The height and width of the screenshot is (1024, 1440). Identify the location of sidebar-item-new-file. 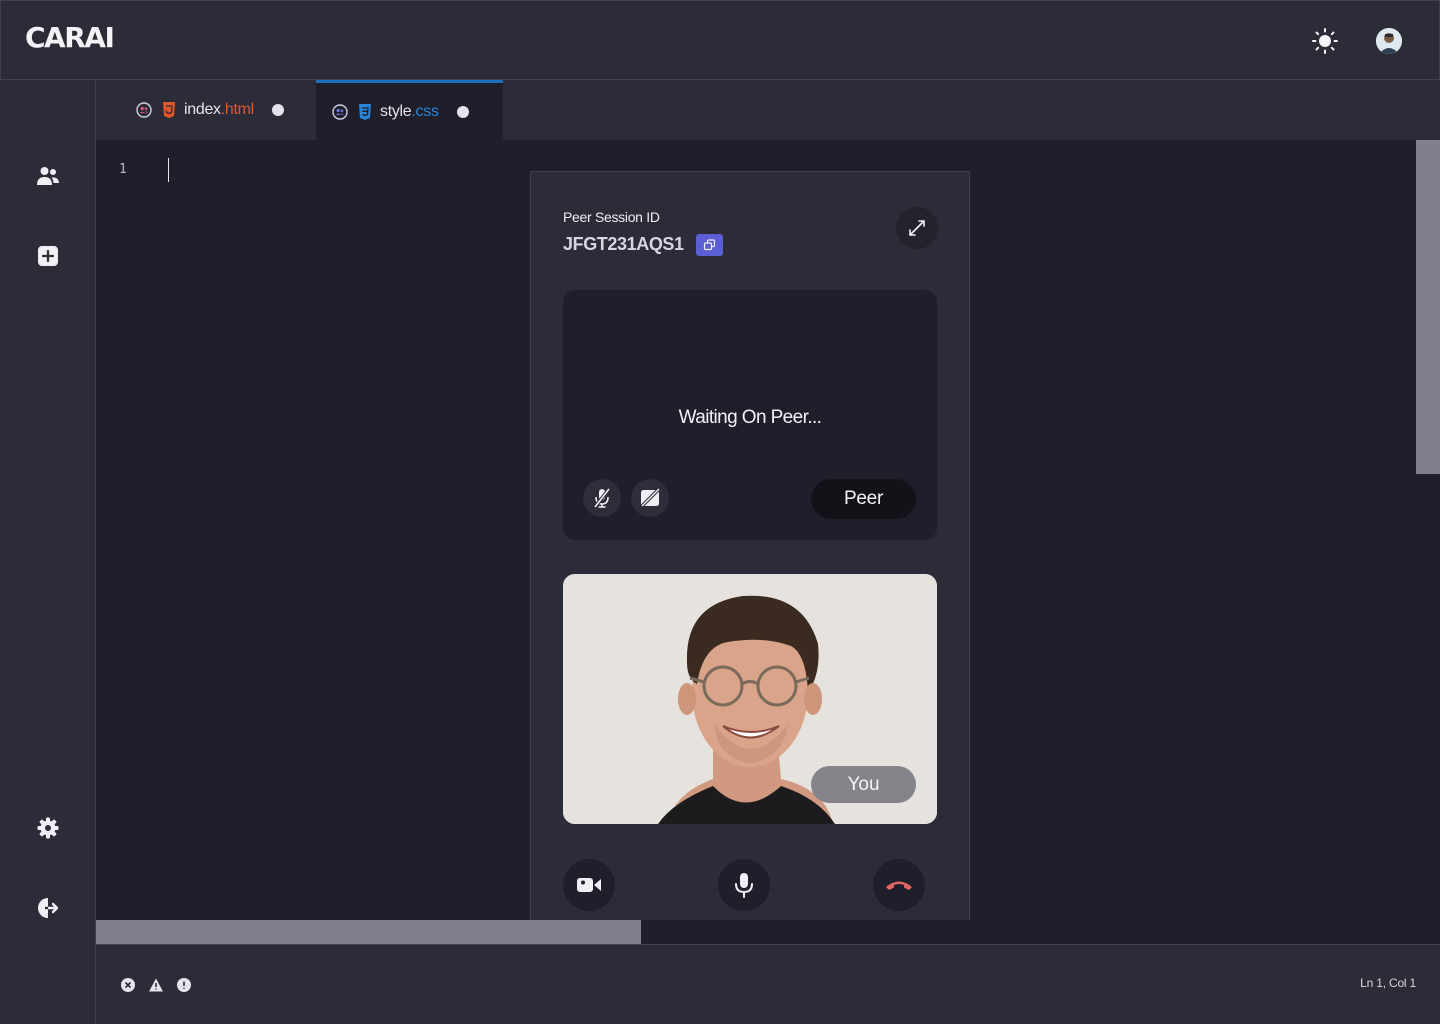
(48, 256).